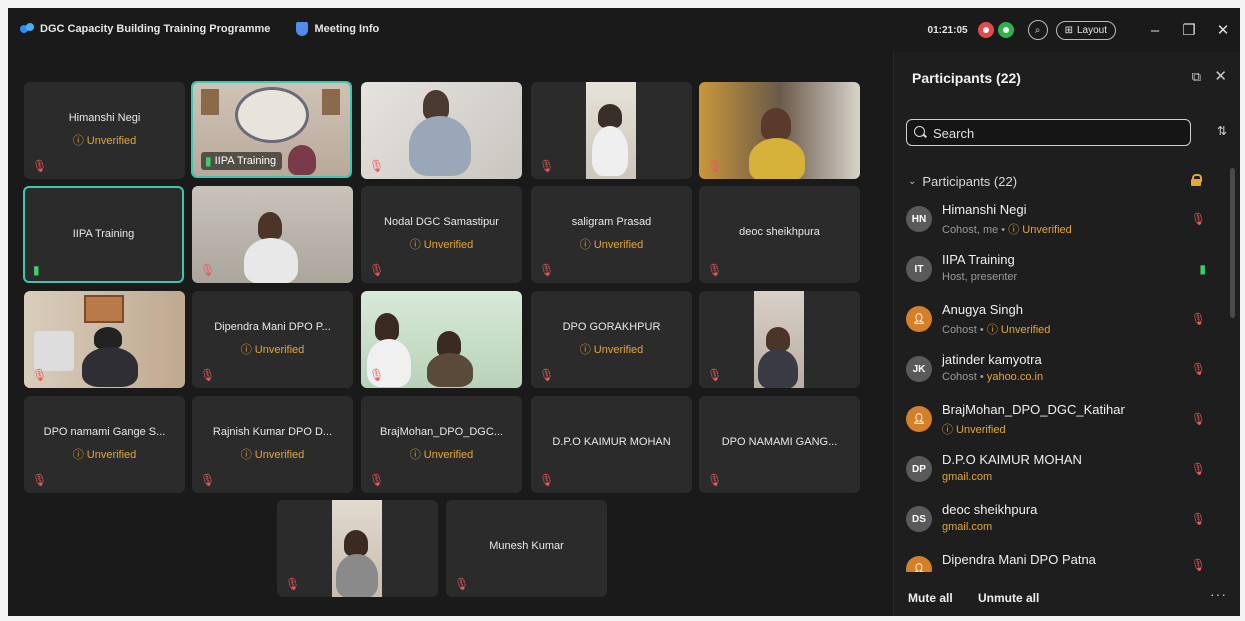  I want to click on participant-subtitle: Cohost • ⓘ Unverified, so click(996, 329).